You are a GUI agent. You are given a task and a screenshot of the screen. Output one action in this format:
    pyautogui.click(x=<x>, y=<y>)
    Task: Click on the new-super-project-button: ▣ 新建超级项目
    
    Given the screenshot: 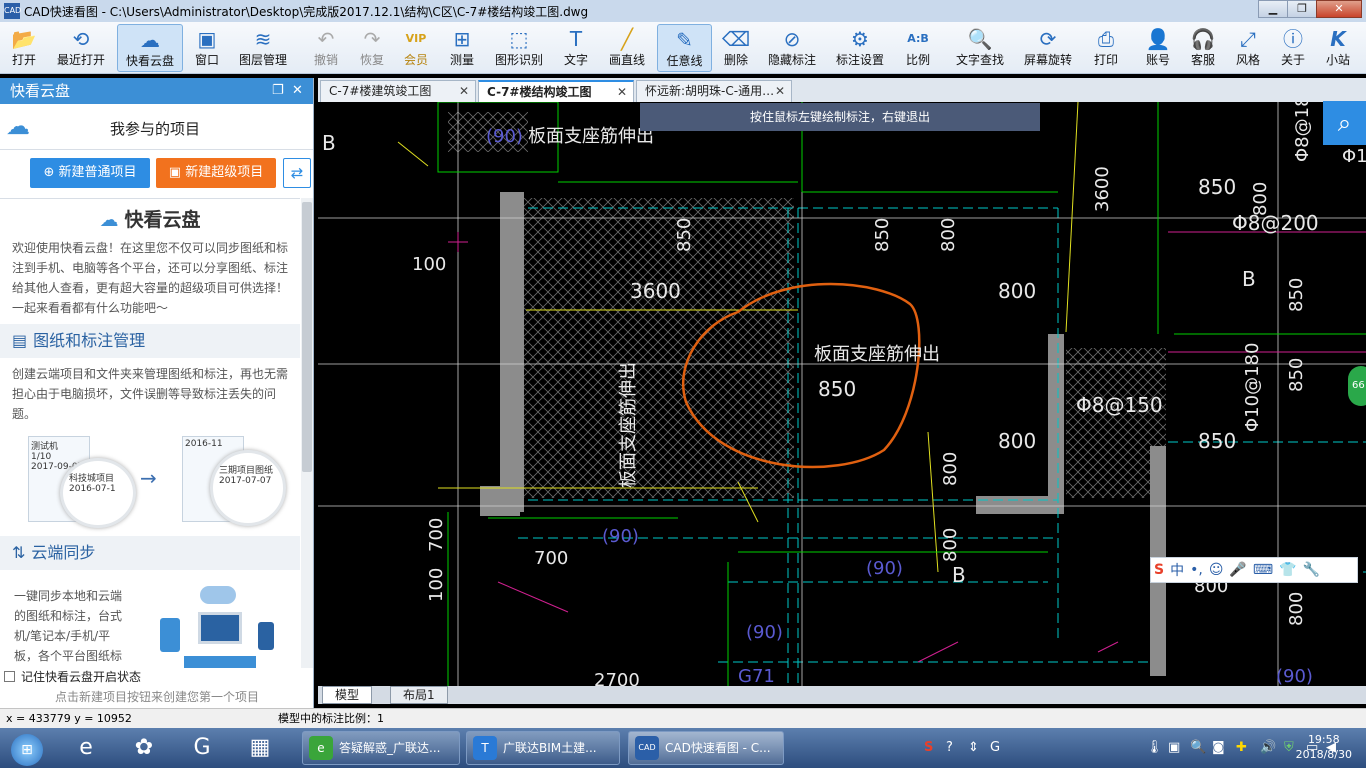 What is the action you would take?
    pyautogui.click(x=216, y=173)
    